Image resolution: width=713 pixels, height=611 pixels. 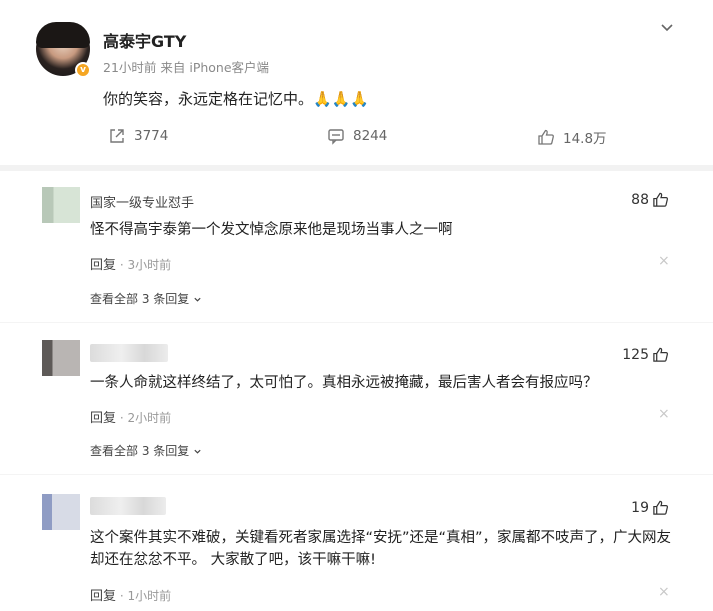 I want to click on chevron-down-icon, so click(x=667, y=27).